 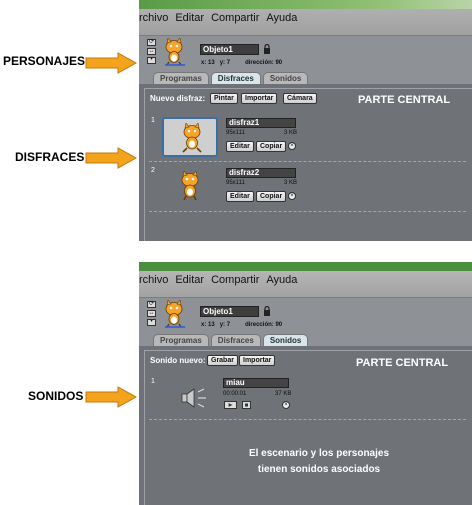 What do you see at coordinates (56, 396) in the screenshot?
I see `label-sonidos: SONIDOS` at bounding box center [56, 396].